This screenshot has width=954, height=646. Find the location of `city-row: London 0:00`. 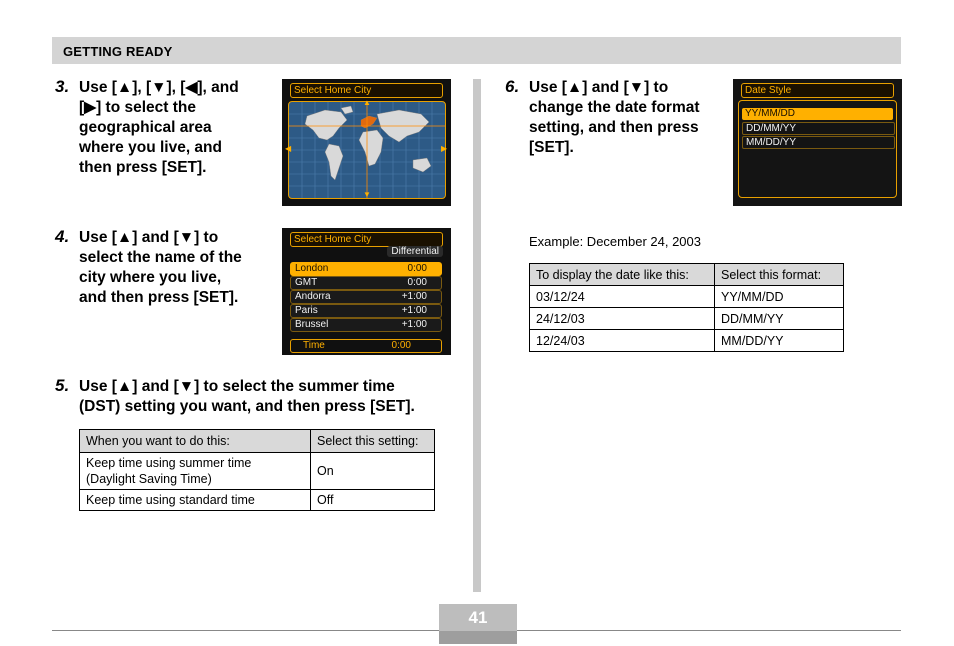

city-row: London 0:00 is located at coordinates (366, 269).